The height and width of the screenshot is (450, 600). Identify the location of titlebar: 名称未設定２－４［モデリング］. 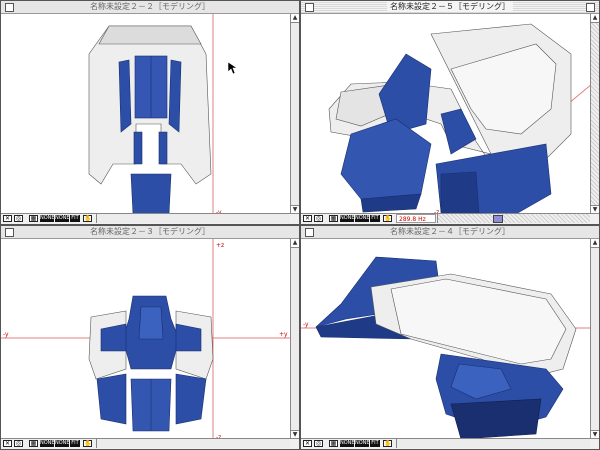
(450, 232).